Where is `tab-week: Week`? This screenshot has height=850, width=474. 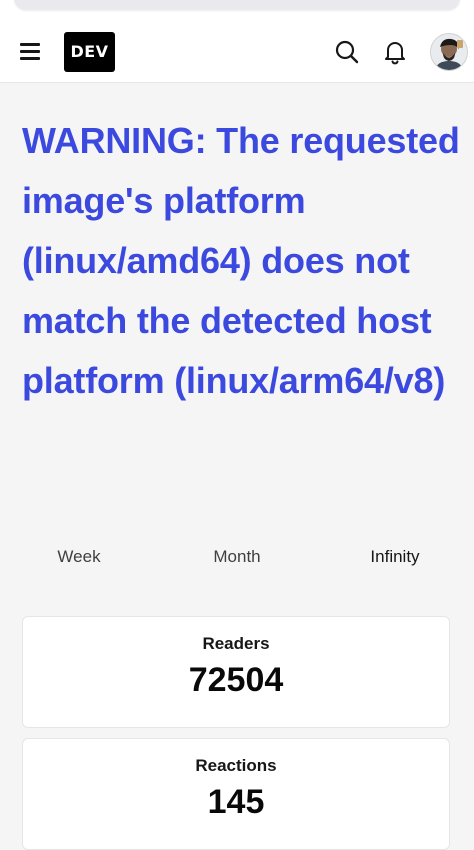 tab-week: Week is located at coordinates (79, 557).